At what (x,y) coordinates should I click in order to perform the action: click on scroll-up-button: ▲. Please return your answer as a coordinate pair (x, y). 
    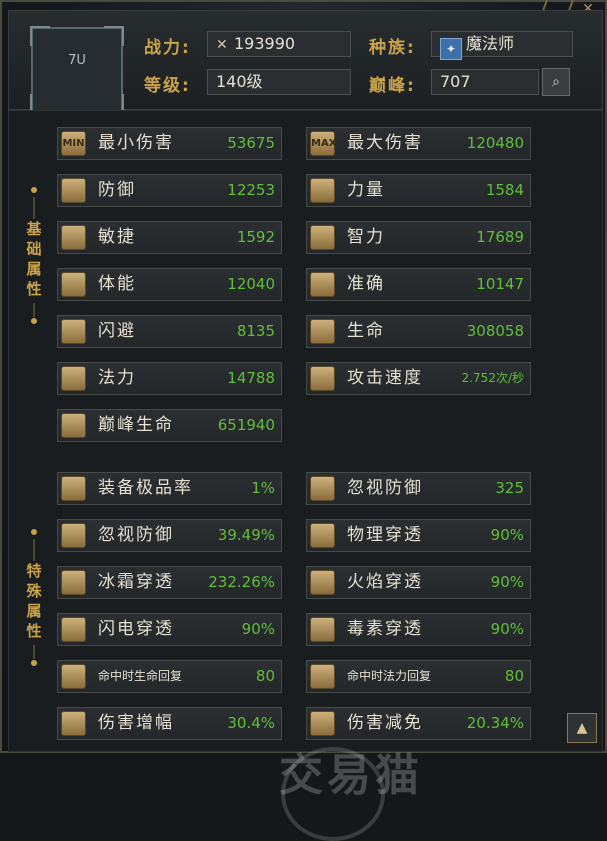
    Looking at the image, I should click on (582, 728).